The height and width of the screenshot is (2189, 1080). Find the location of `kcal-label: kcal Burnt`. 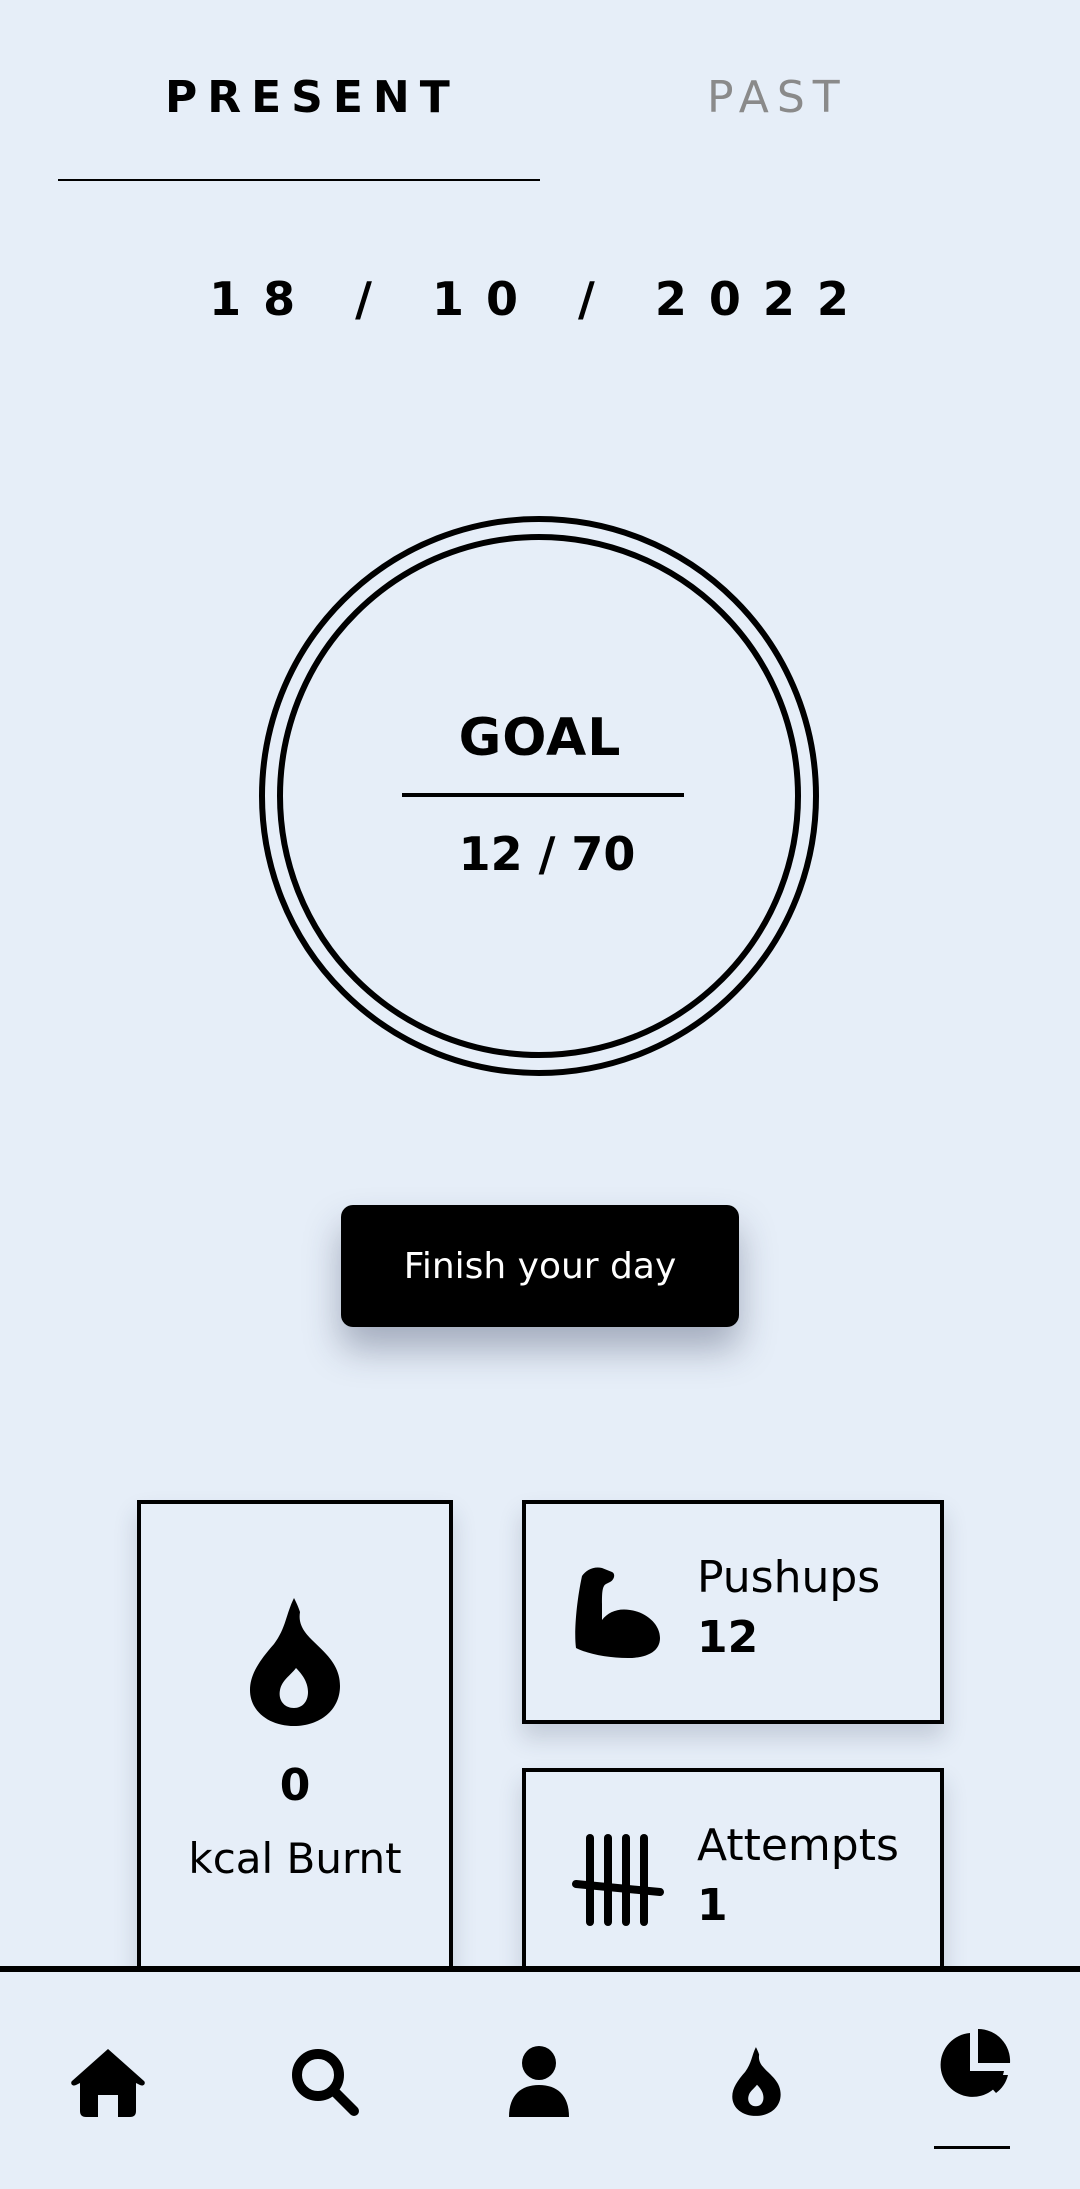

kcal-label: kcal Burnt is located at coordinates (295, 1858).